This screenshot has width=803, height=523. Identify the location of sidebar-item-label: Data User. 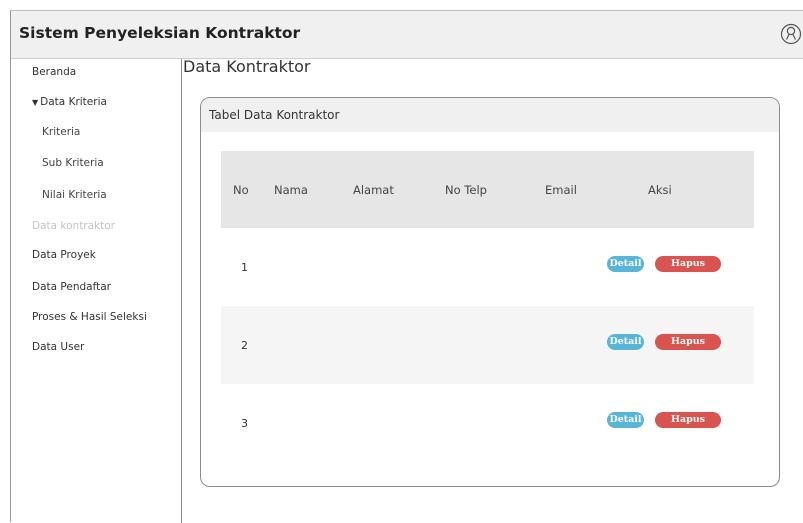
(58, 347).